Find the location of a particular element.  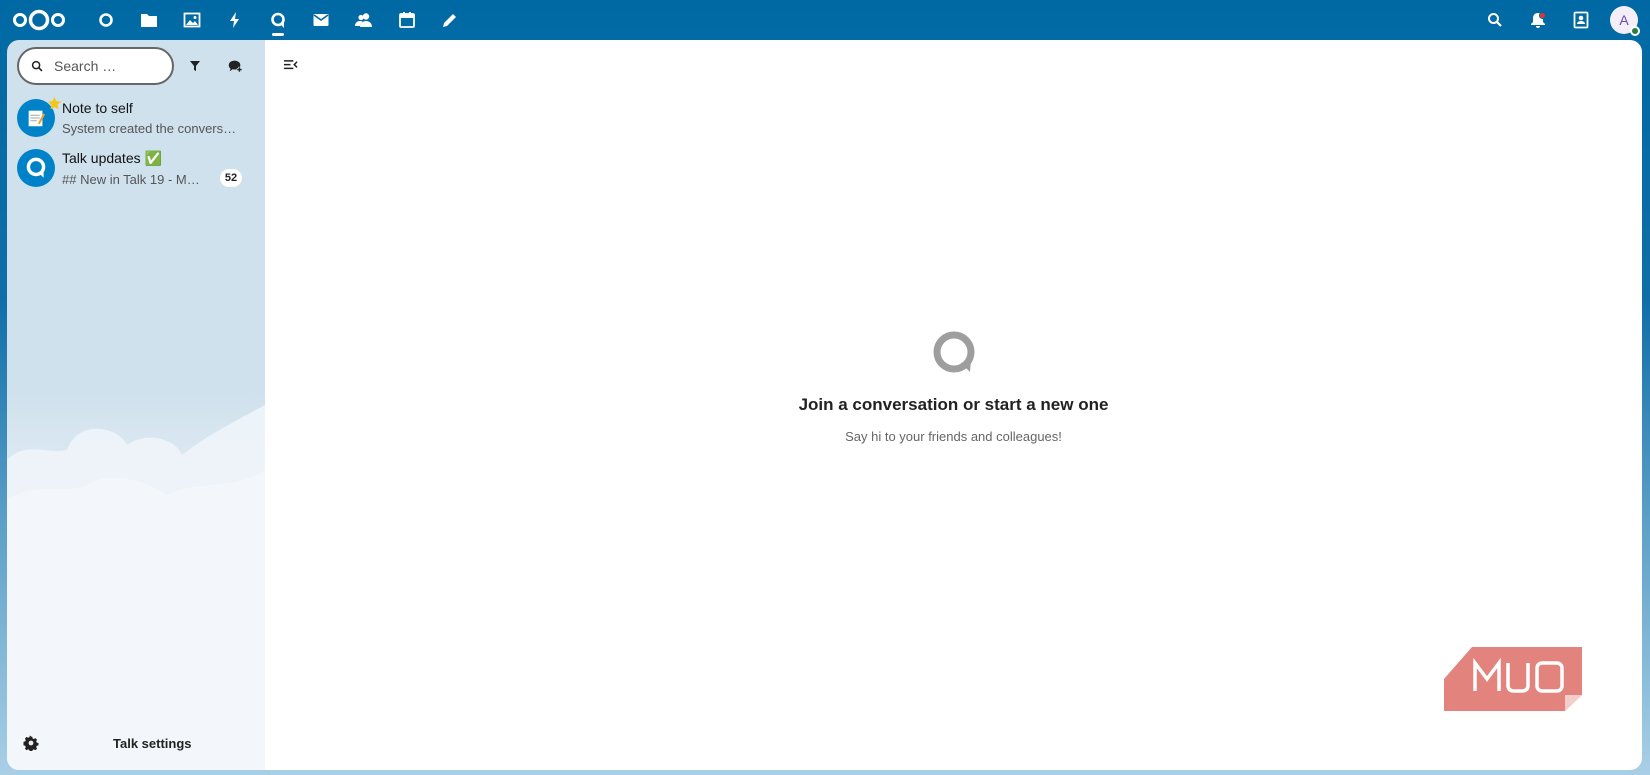

files-icon is located at coordinates (148, 20).